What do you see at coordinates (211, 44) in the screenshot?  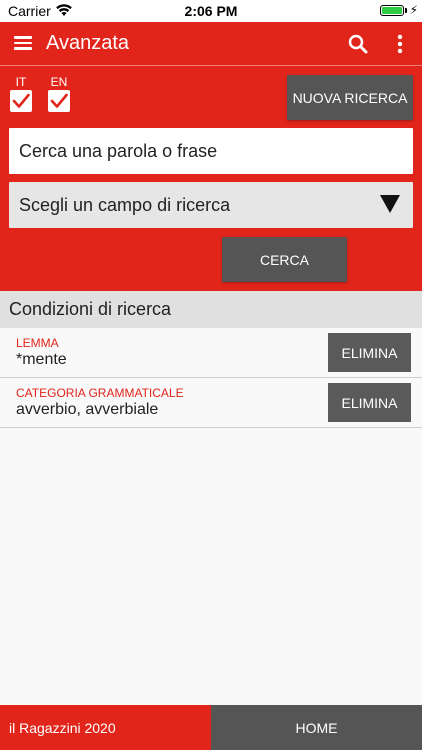 I see `app-bar: Avanzata` at bounding box center [211, 44].